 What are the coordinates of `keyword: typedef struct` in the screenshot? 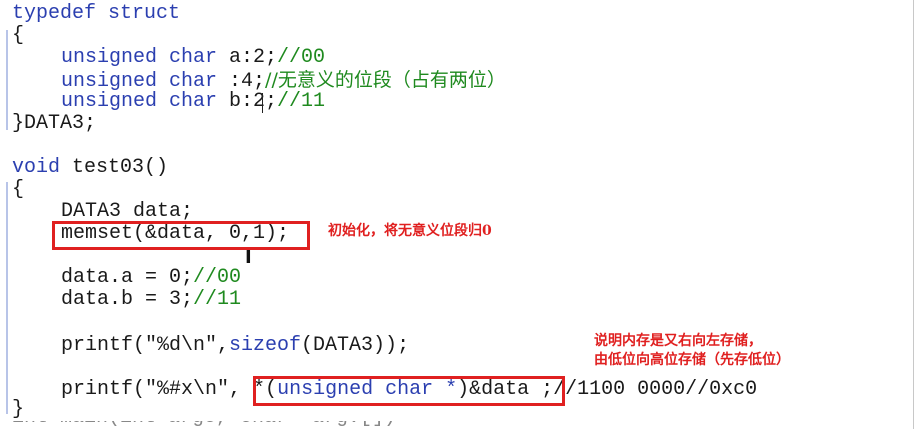 It's located at (96, 13).